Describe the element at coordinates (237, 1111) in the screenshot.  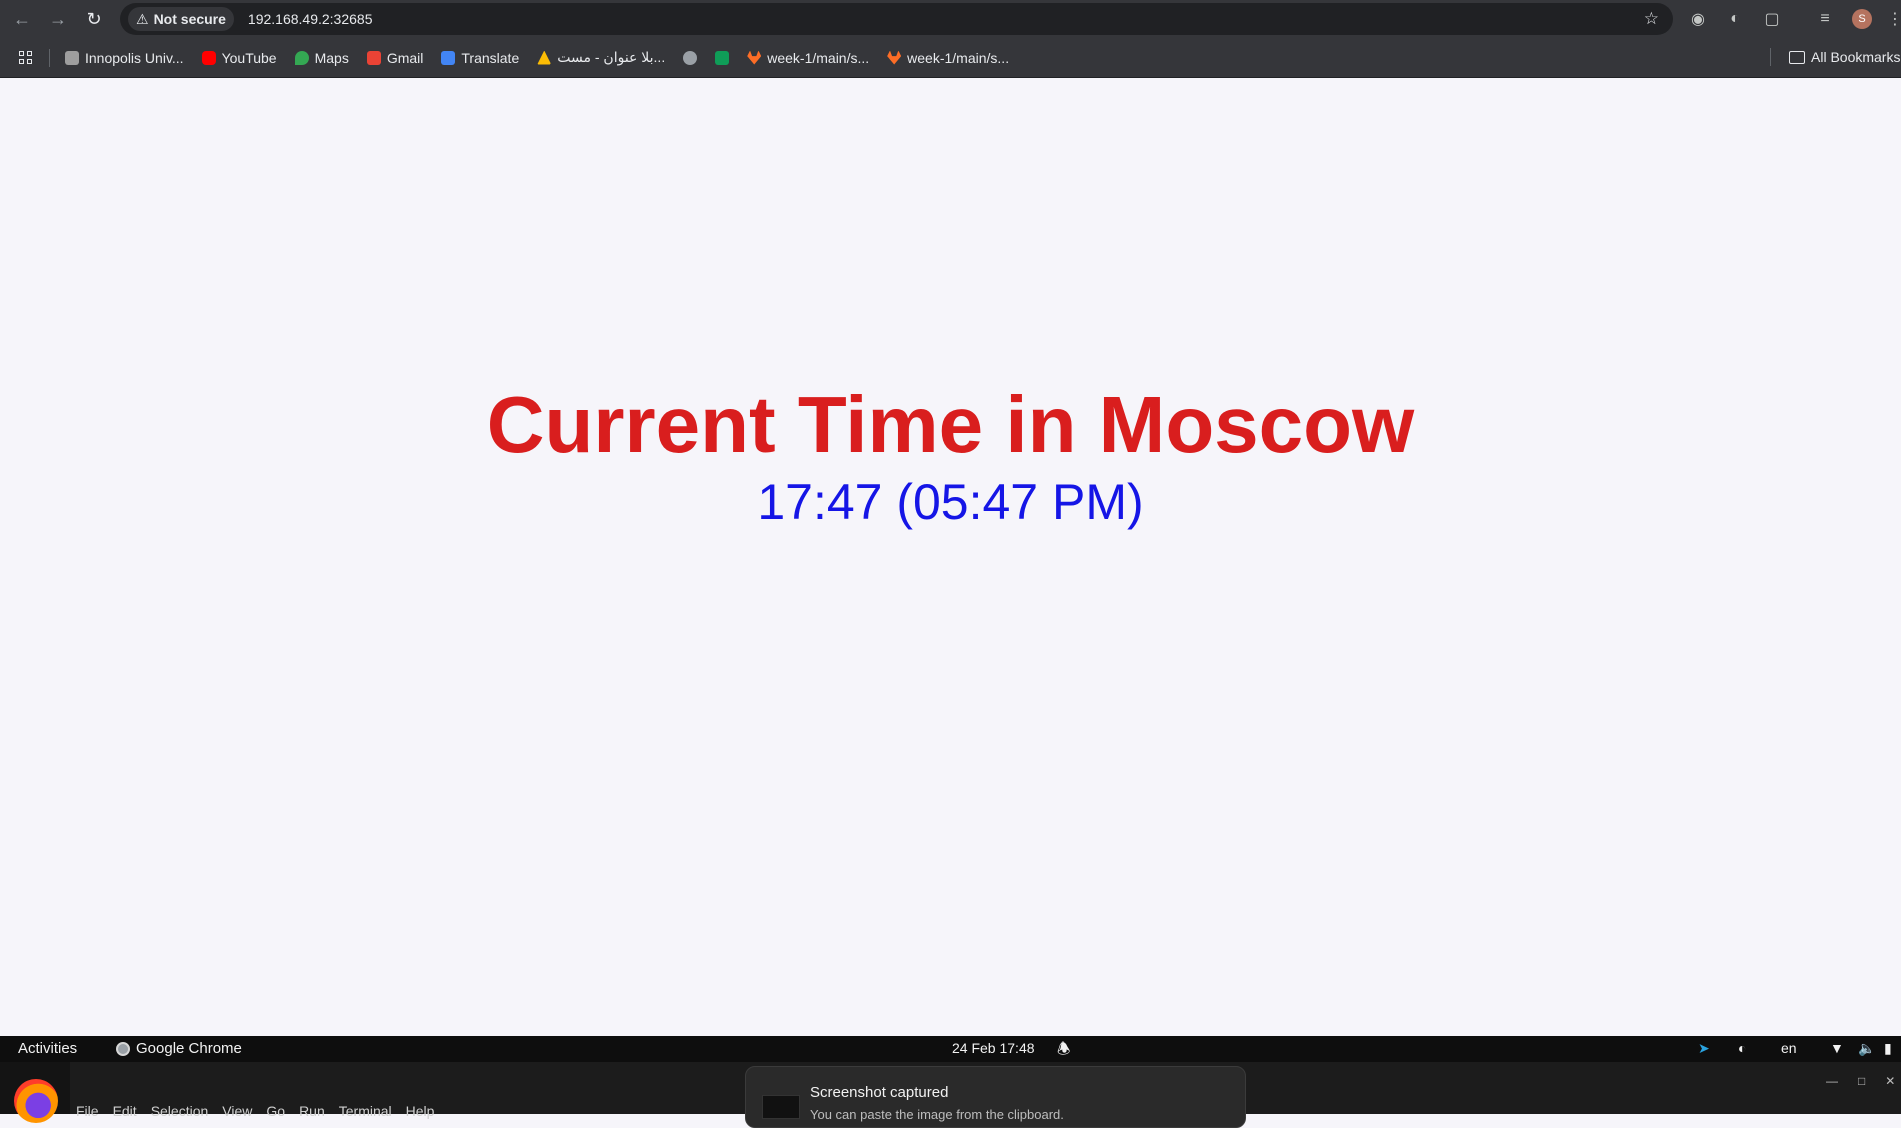
I see `menu-view: View` at that location.